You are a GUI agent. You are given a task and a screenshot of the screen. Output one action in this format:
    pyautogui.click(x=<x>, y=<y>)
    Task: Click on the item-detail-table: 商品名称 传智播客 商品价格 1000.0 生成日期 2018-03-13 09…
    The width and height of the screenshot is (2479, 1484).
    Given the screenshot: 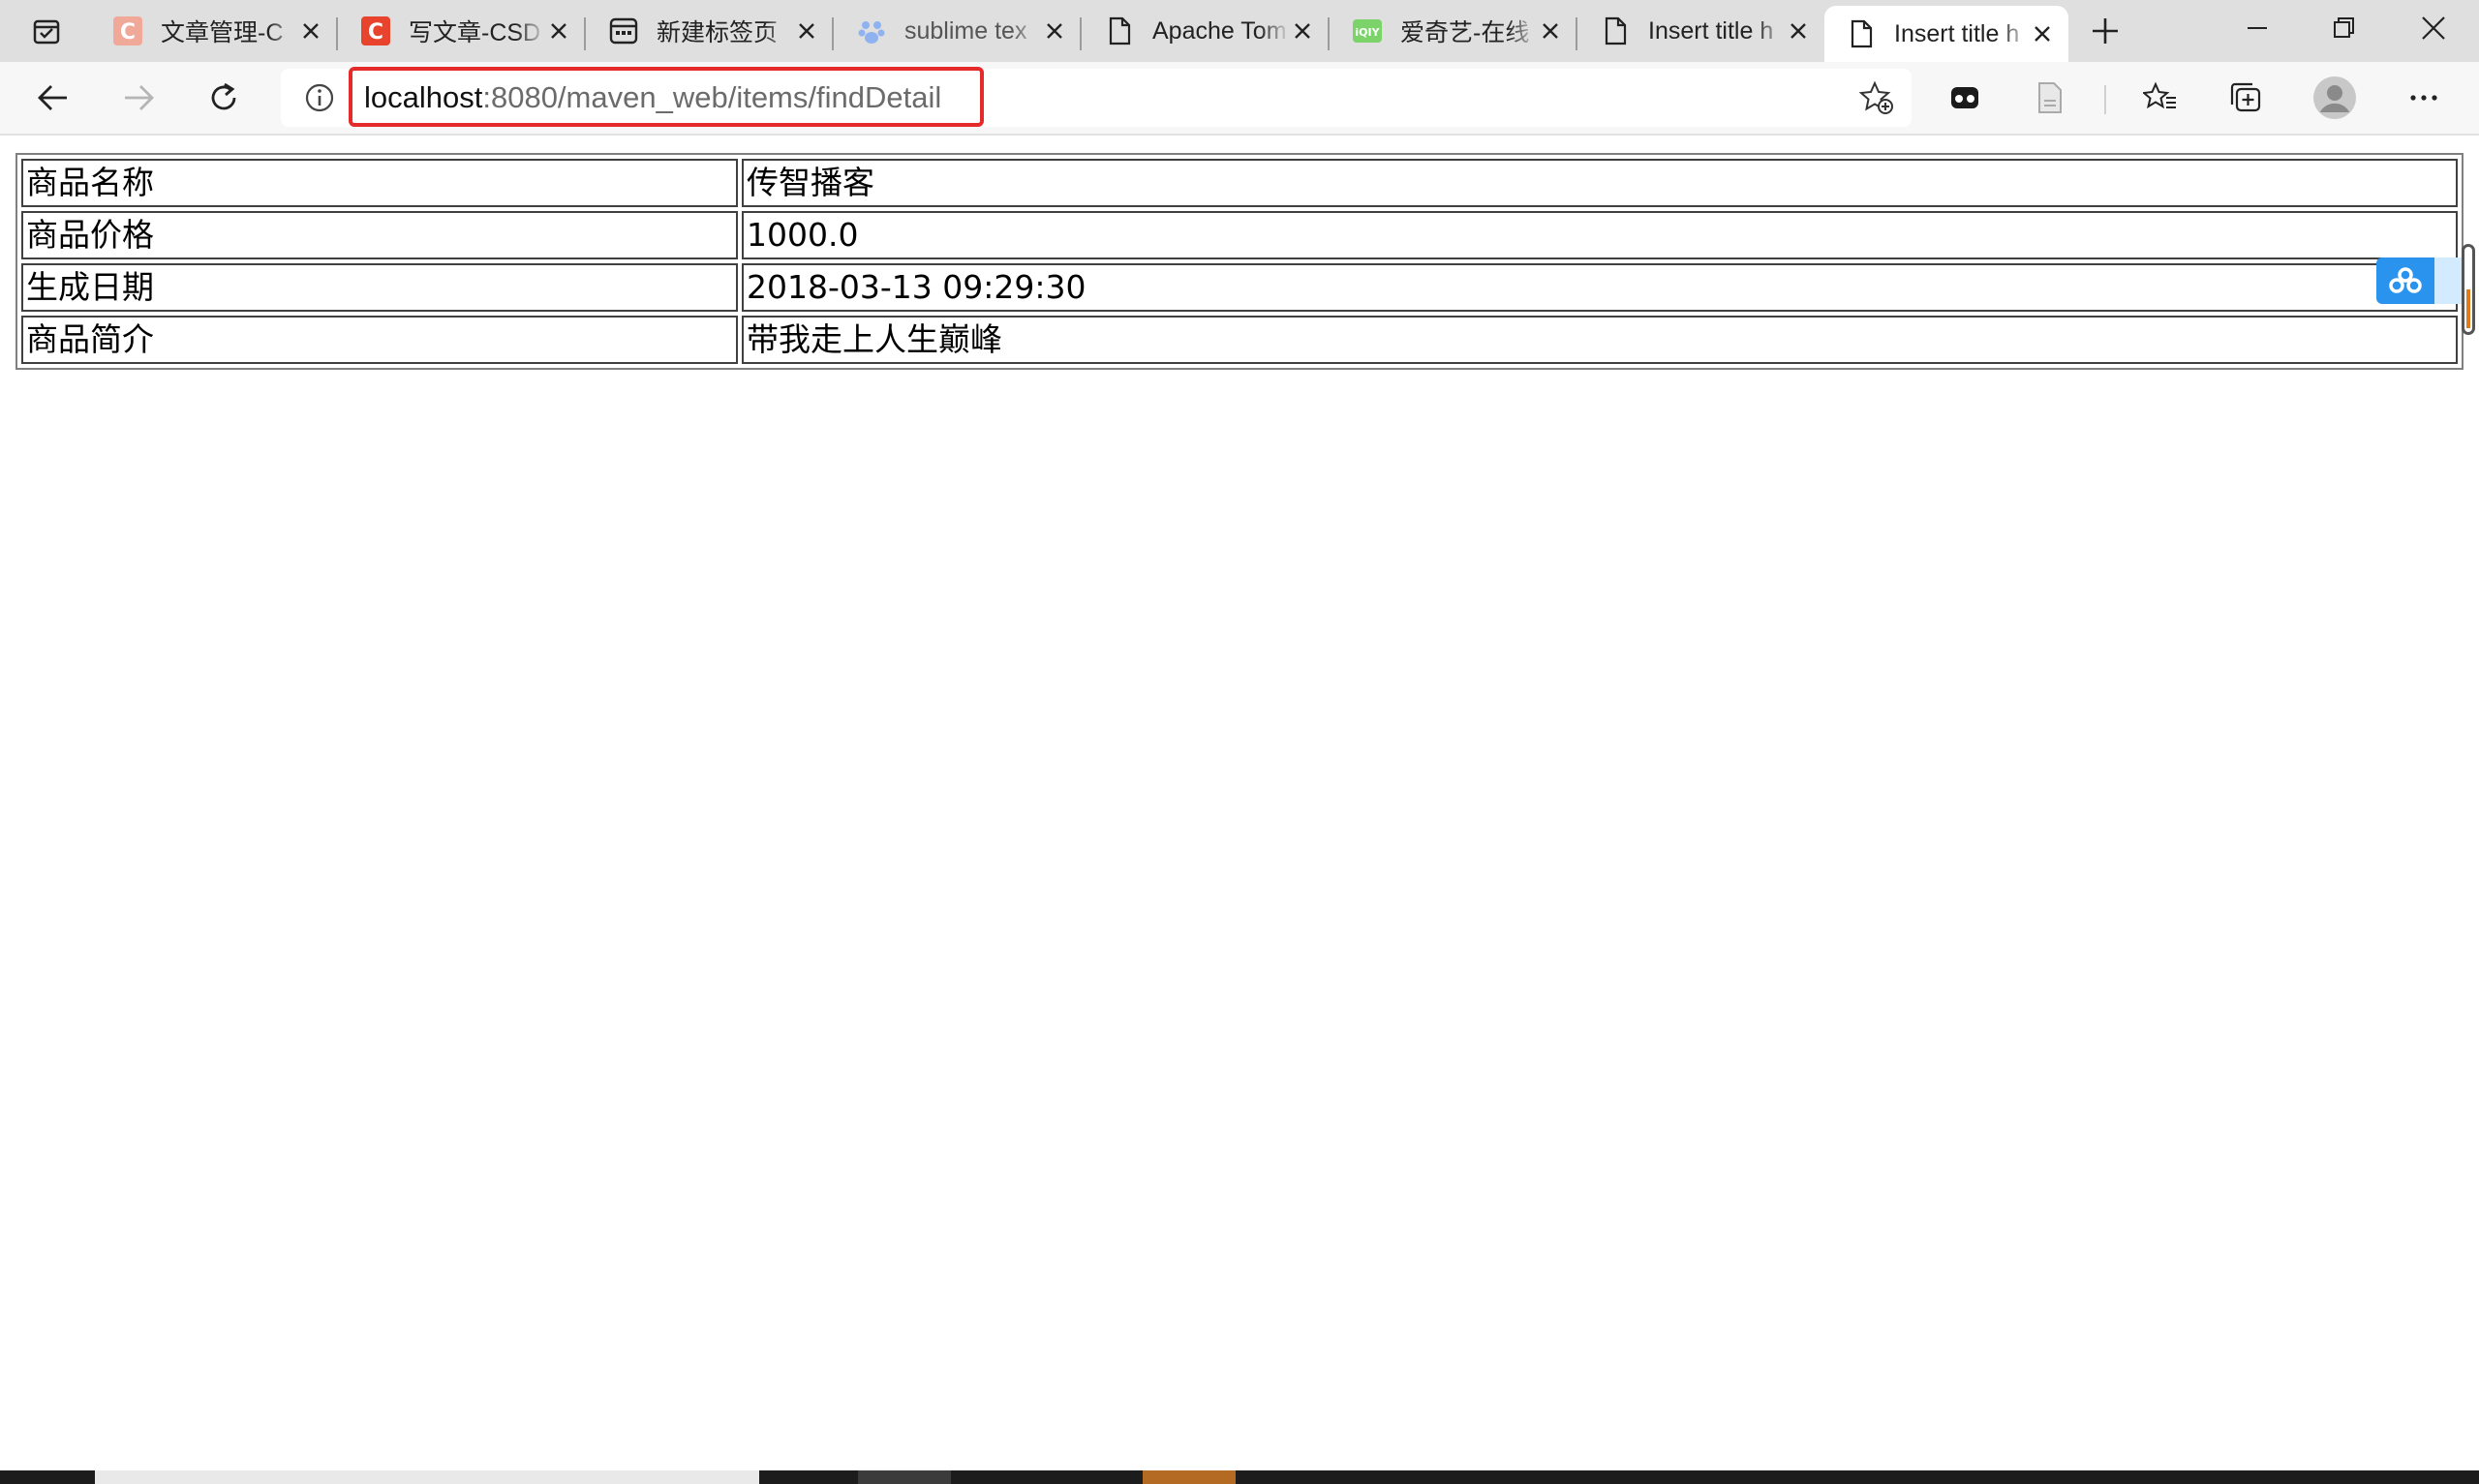 What is the action you would take?
    pyautogui.click(x=1239, y=261)
    